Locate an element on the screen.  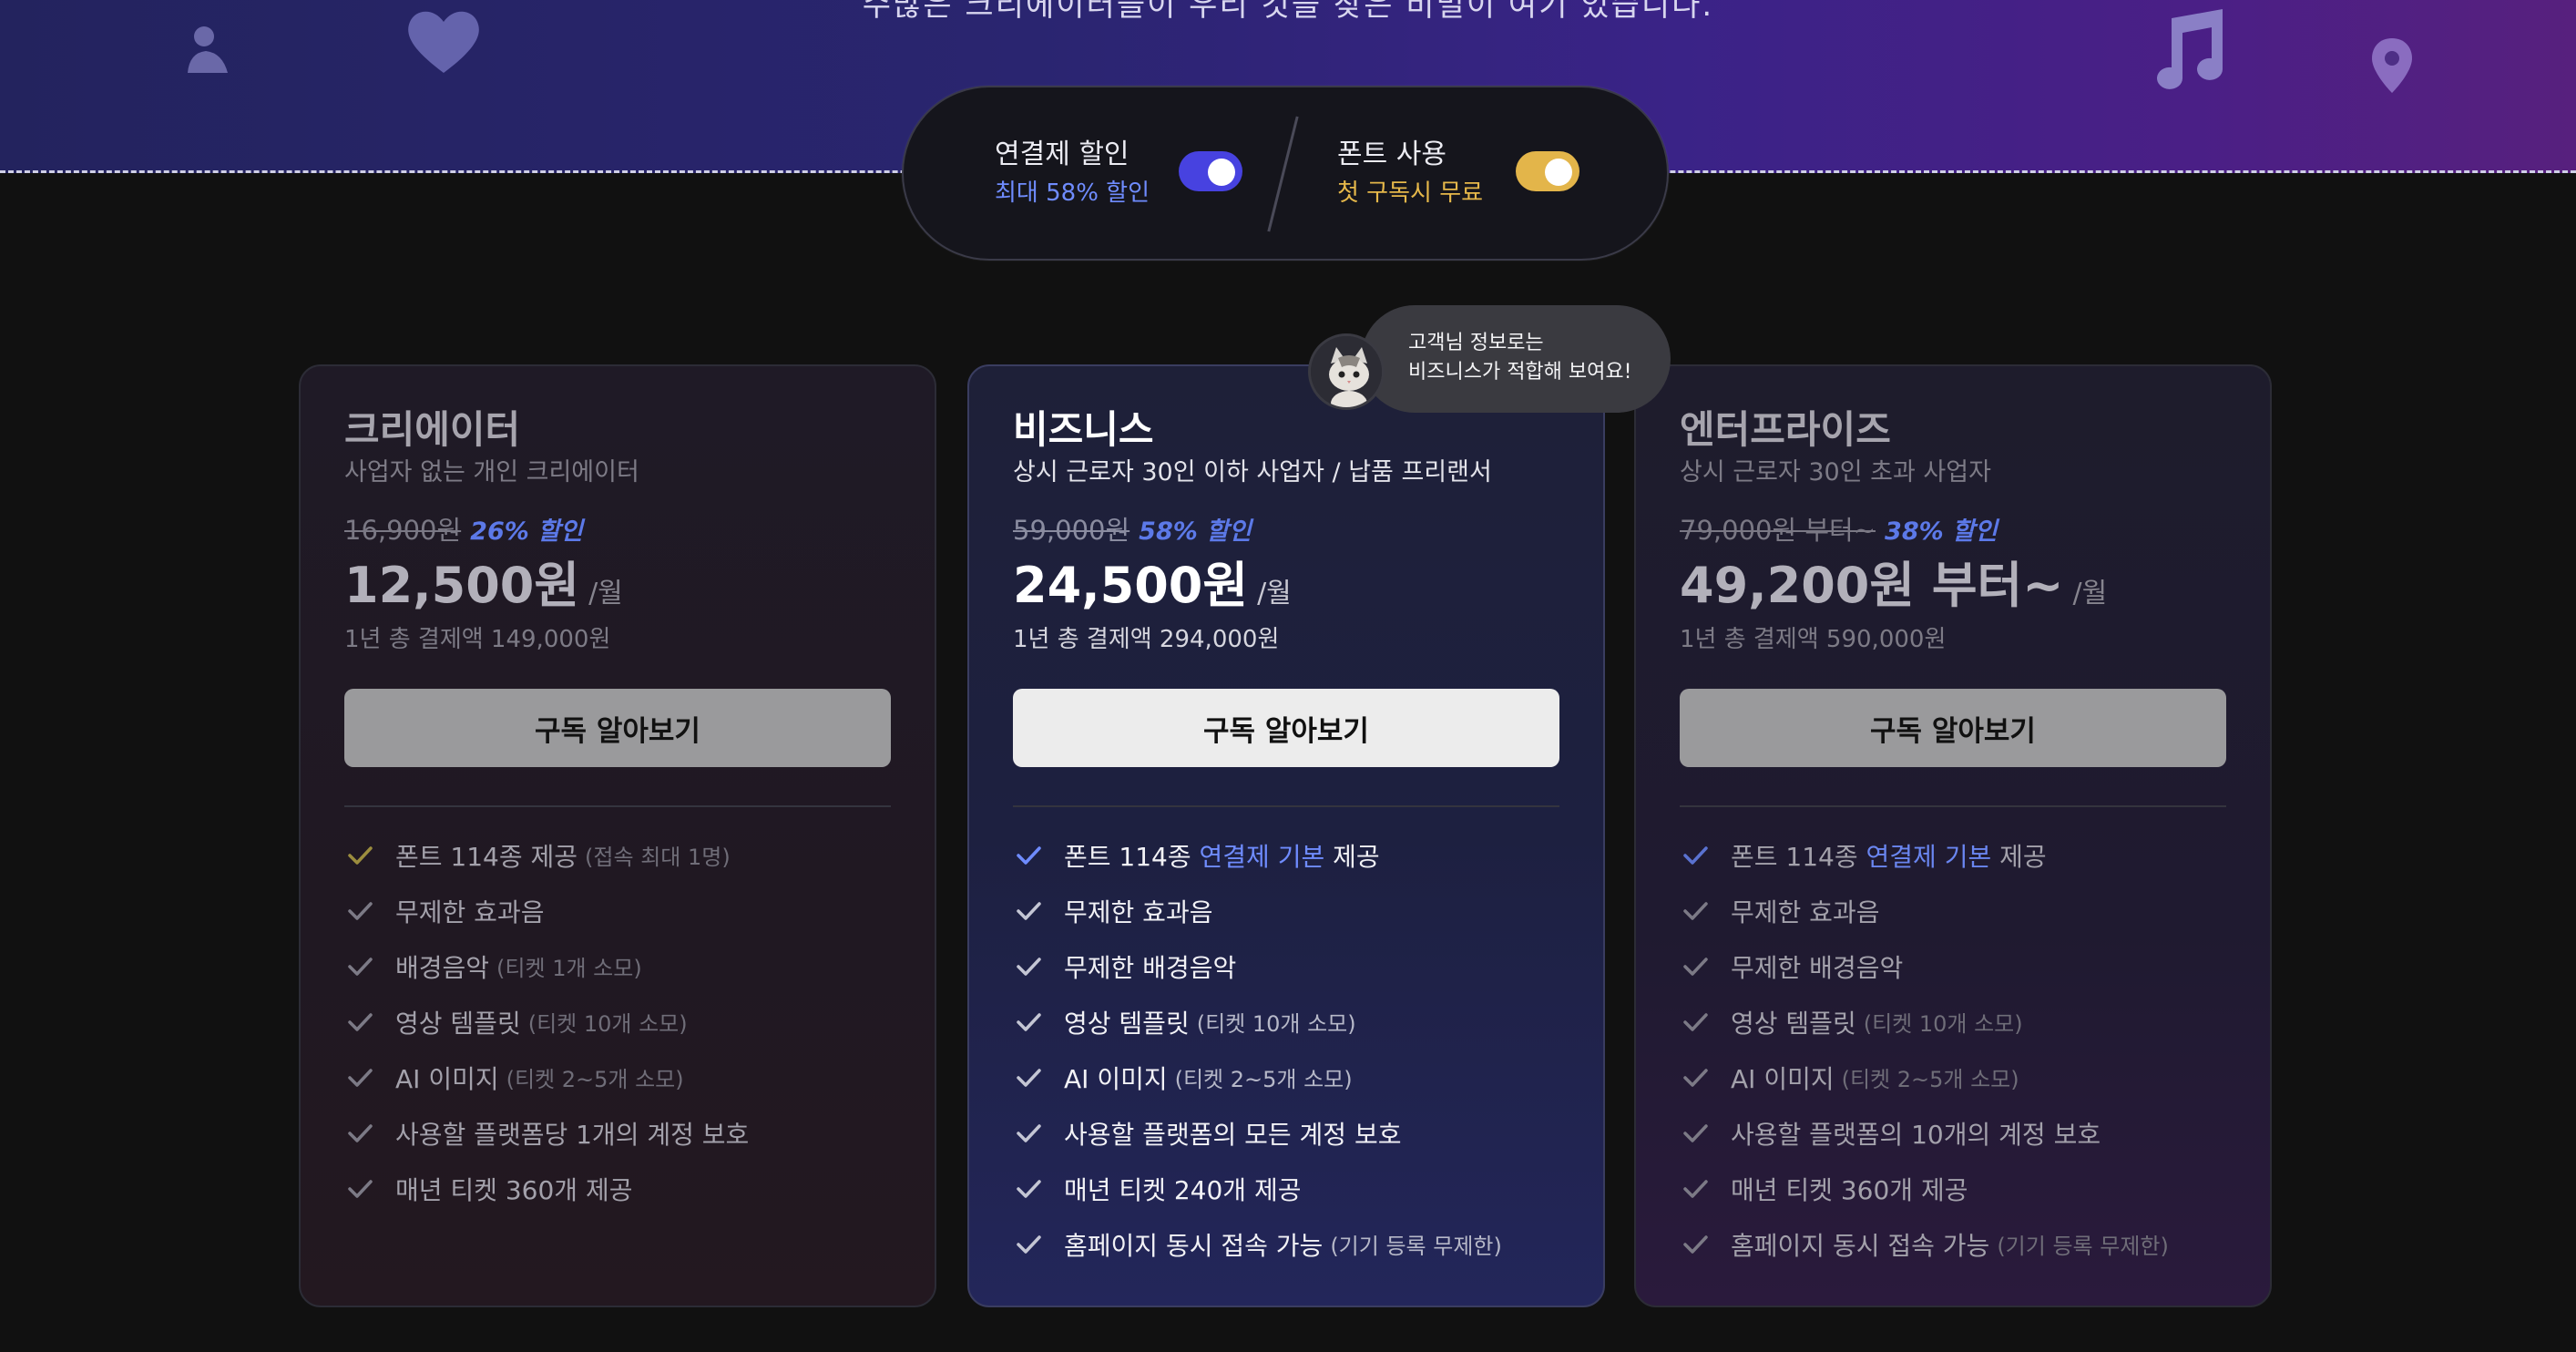
plan-desc: 상시 근로자 30인 초과 사업자 is located at coordinates (1836, 472).